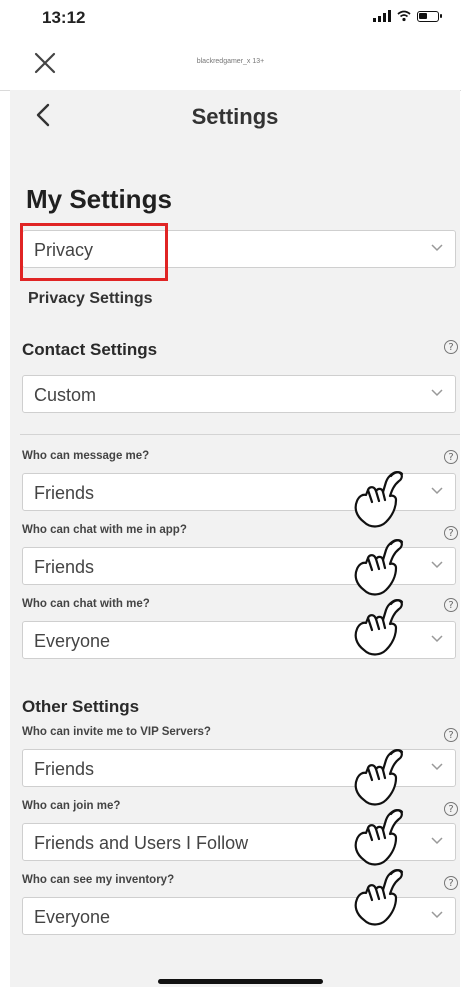 The width and height of the screenshot is (461, 987). Describe the element at coordinates (382, 16) in the screenshot. I see `signal-icon` at that location.